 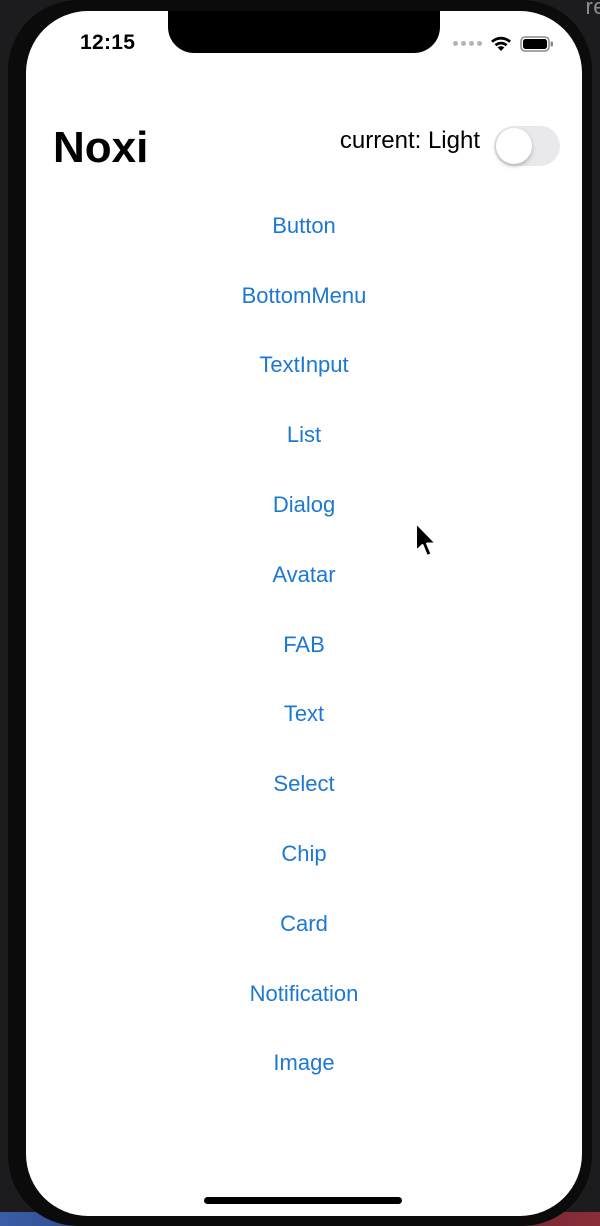 What do you see at coordinates (304, 715) in the screenshot?
I see `menu-item-text: Text` at bounding box center [304, 715].